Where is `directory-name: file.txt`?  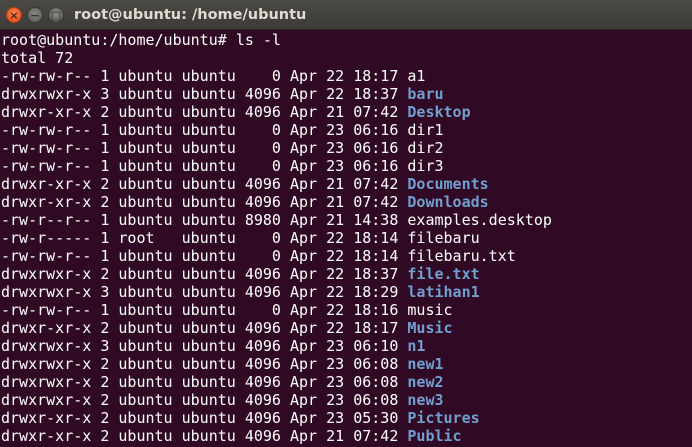
directory-name: file.txt is located at coordinates (443, 274).